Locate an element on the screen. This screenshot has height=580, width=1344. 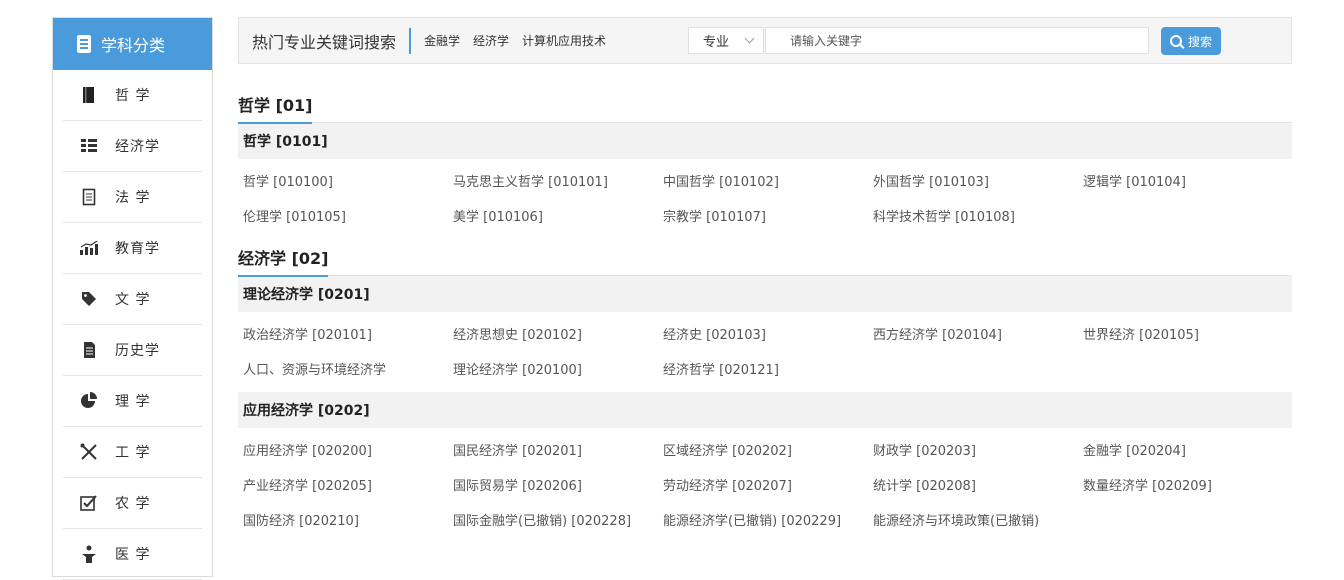
bar-chart-icon is located at coordinates (89, 248).